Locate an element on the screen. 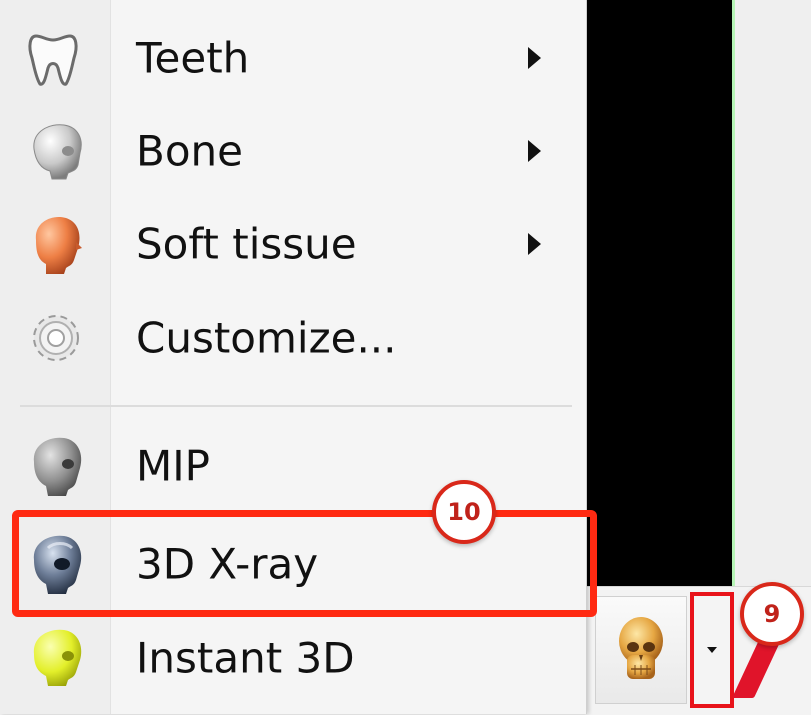 The height and width of the screenshot is (715, 811). menu-item-soft-tissue: Soft tissue is located at coordinates (293, 244).